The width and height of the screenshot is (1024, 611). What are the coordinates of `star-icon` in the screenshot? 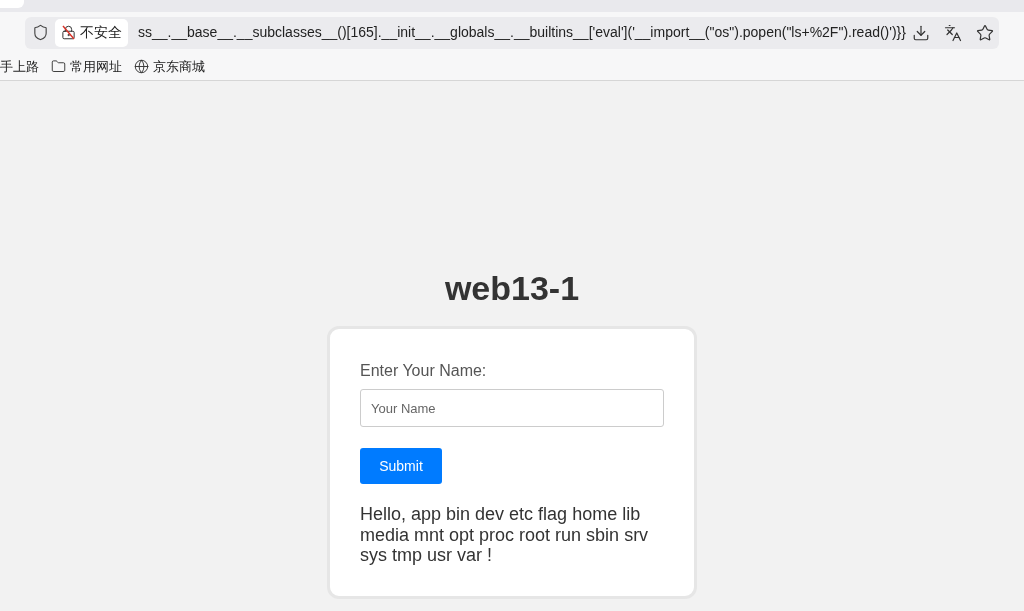 It's located at (985, 32).